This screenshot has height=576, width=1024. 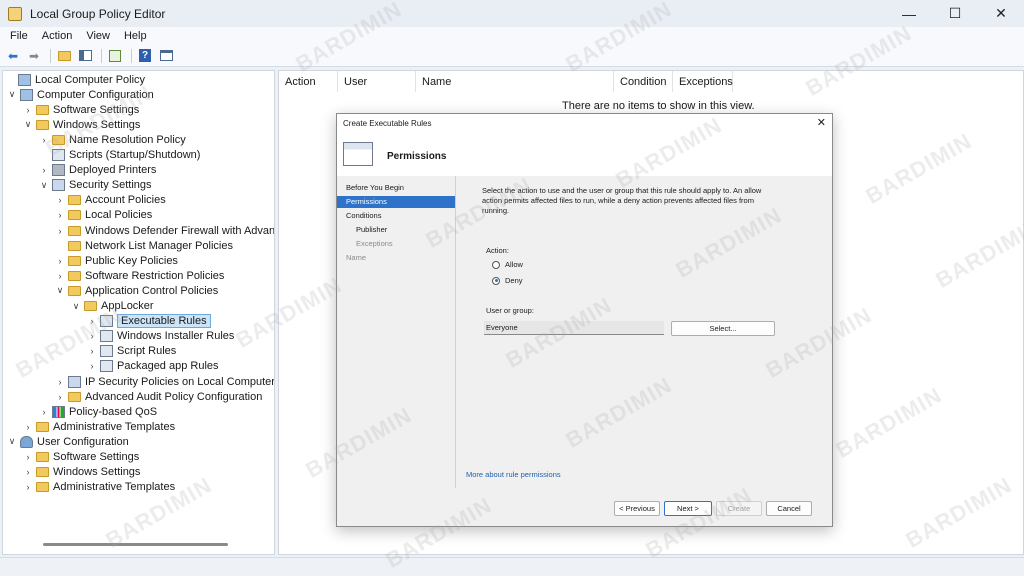 I want to click on menu-file: File, so click(x=19, y=36).